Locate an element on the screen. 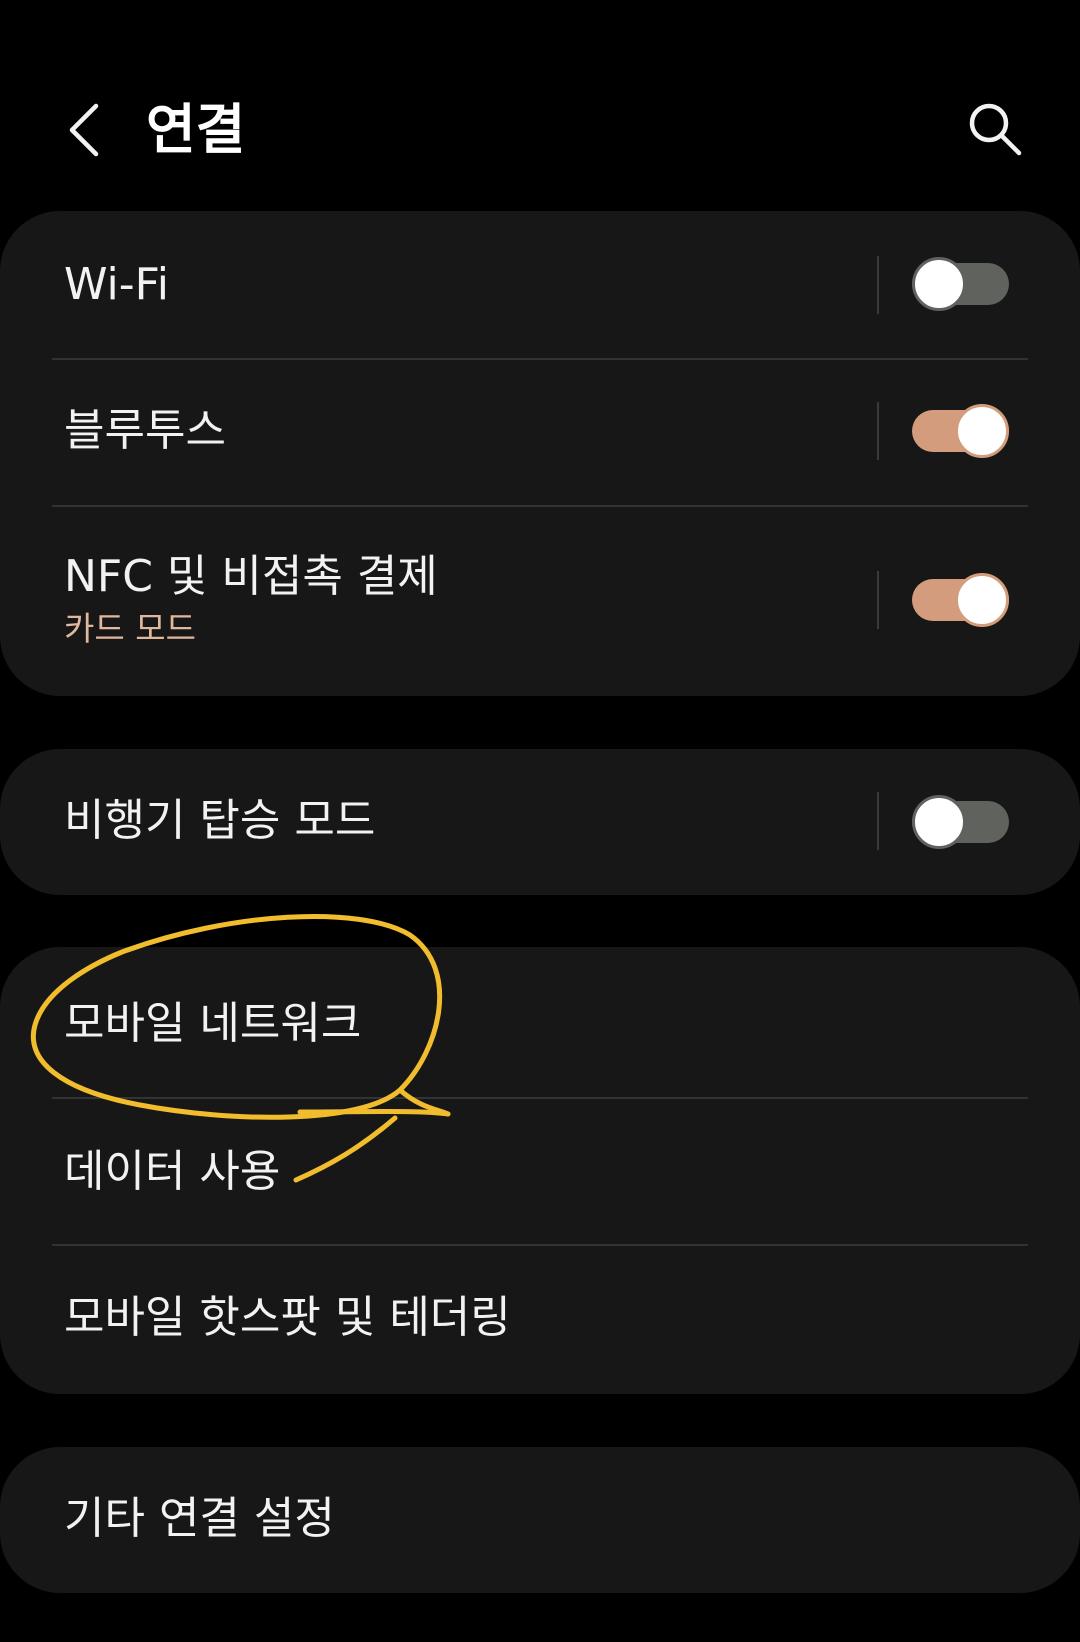 The height and width of the screenshot is (1642, 1080). nfc-row: NFC 및 비접촉 결제 카드 모드 is located at coordinates (540, 601).